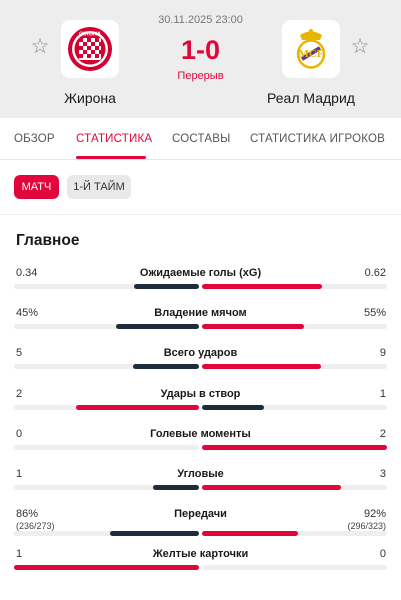  I want to click on stat-row: 1 Желтые карточки 0, so click(200, 563).